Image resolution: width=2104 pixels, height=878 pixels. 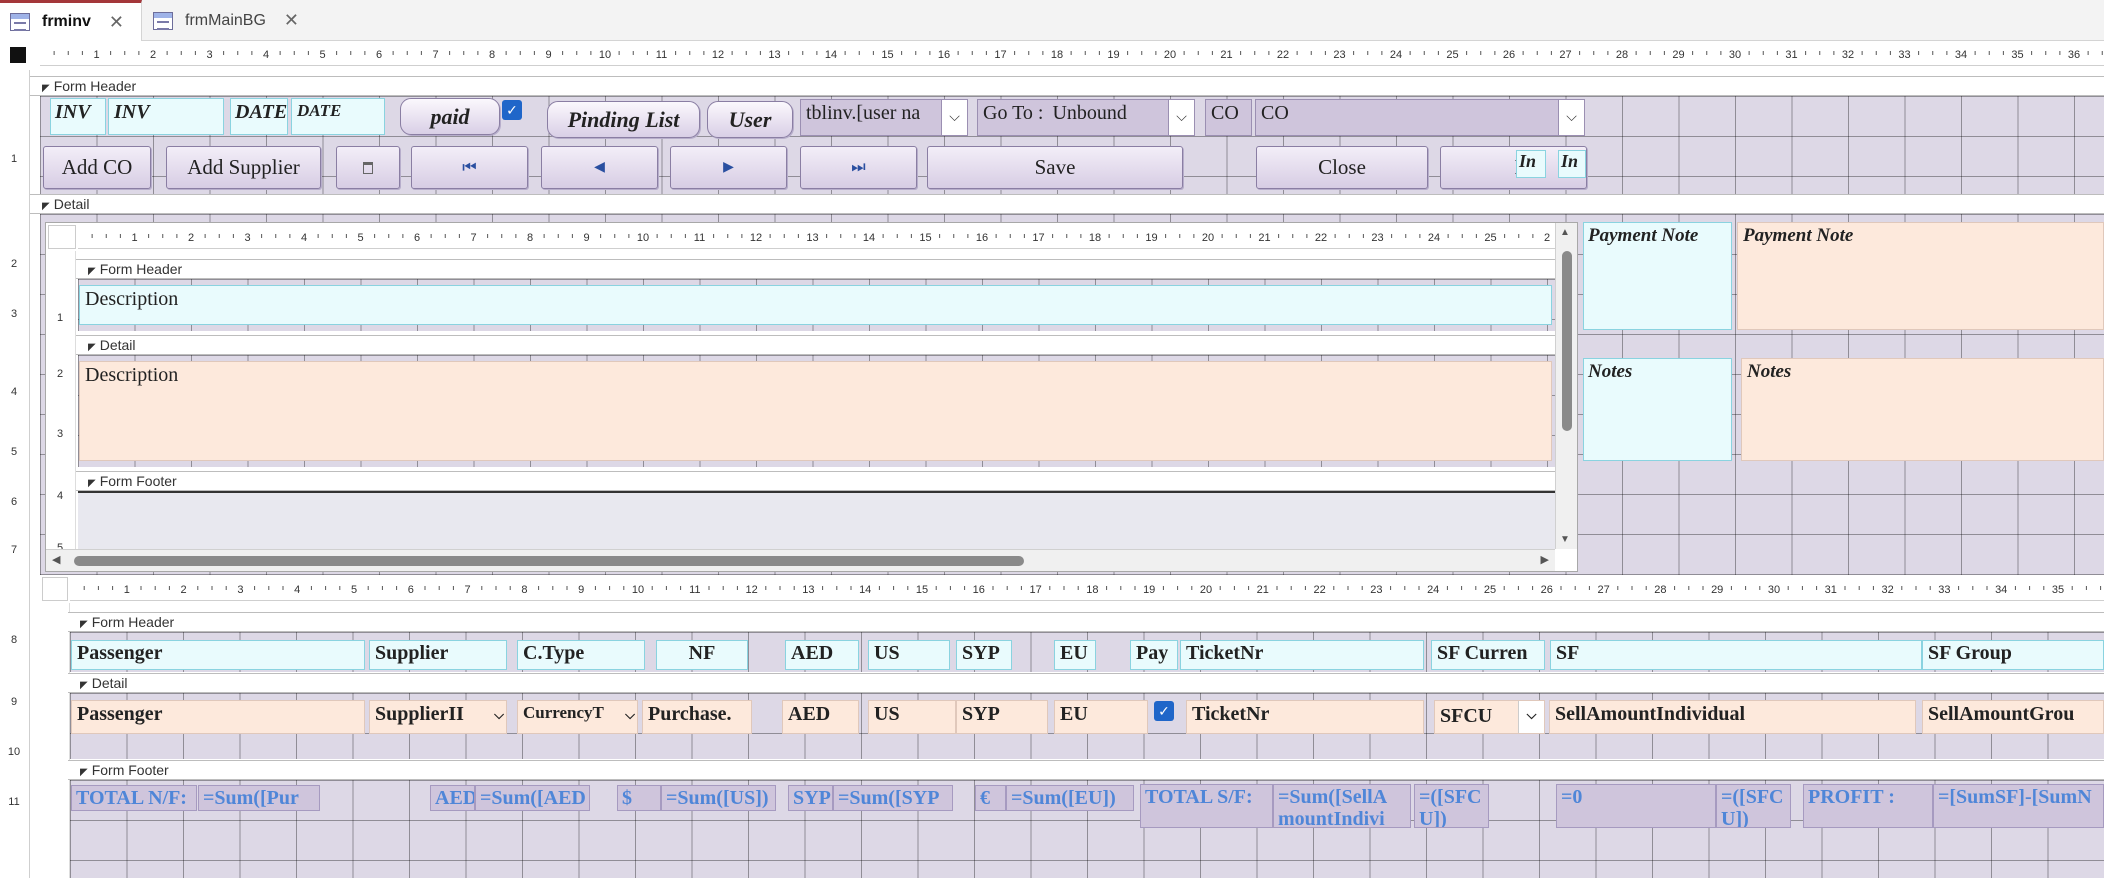 I want to click on sfc-calc-1: =([SFC U]), so click(x=1451, y=806).